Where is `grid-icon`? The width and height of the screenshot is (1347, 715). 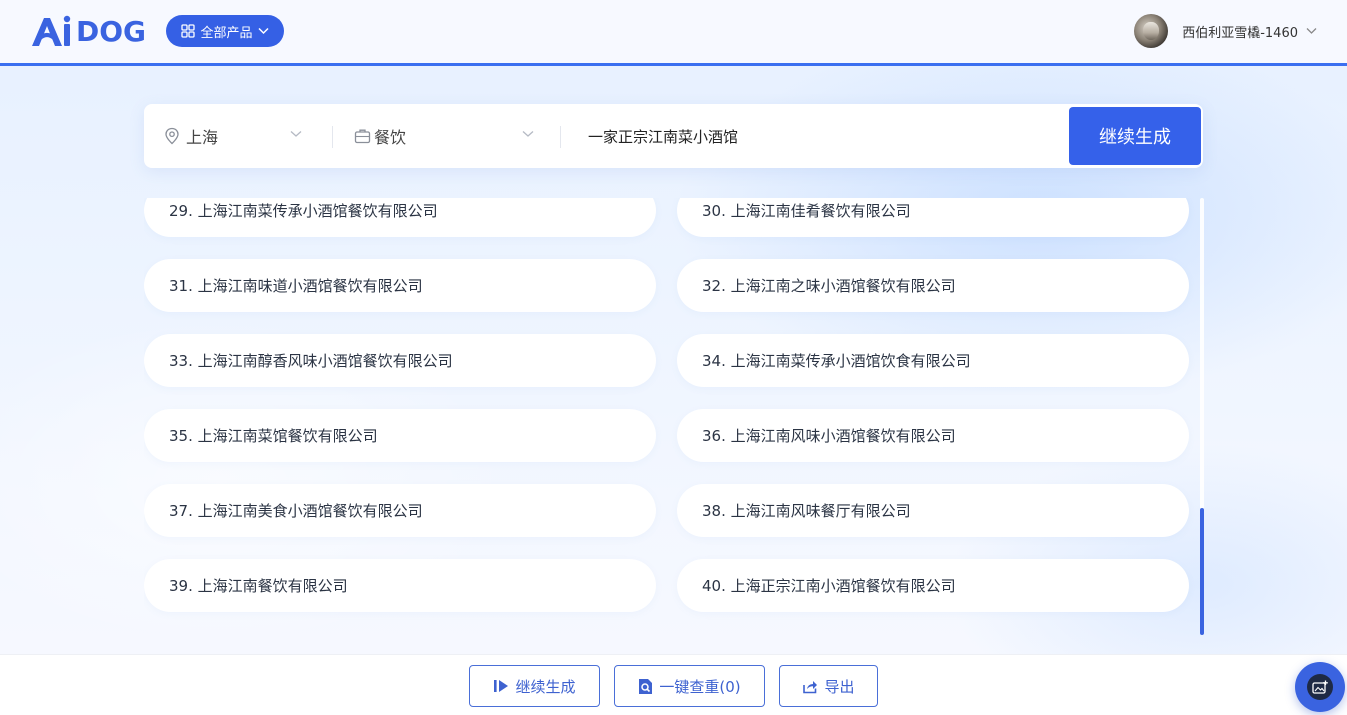
grid-icon is located at coordinates (188, 31).